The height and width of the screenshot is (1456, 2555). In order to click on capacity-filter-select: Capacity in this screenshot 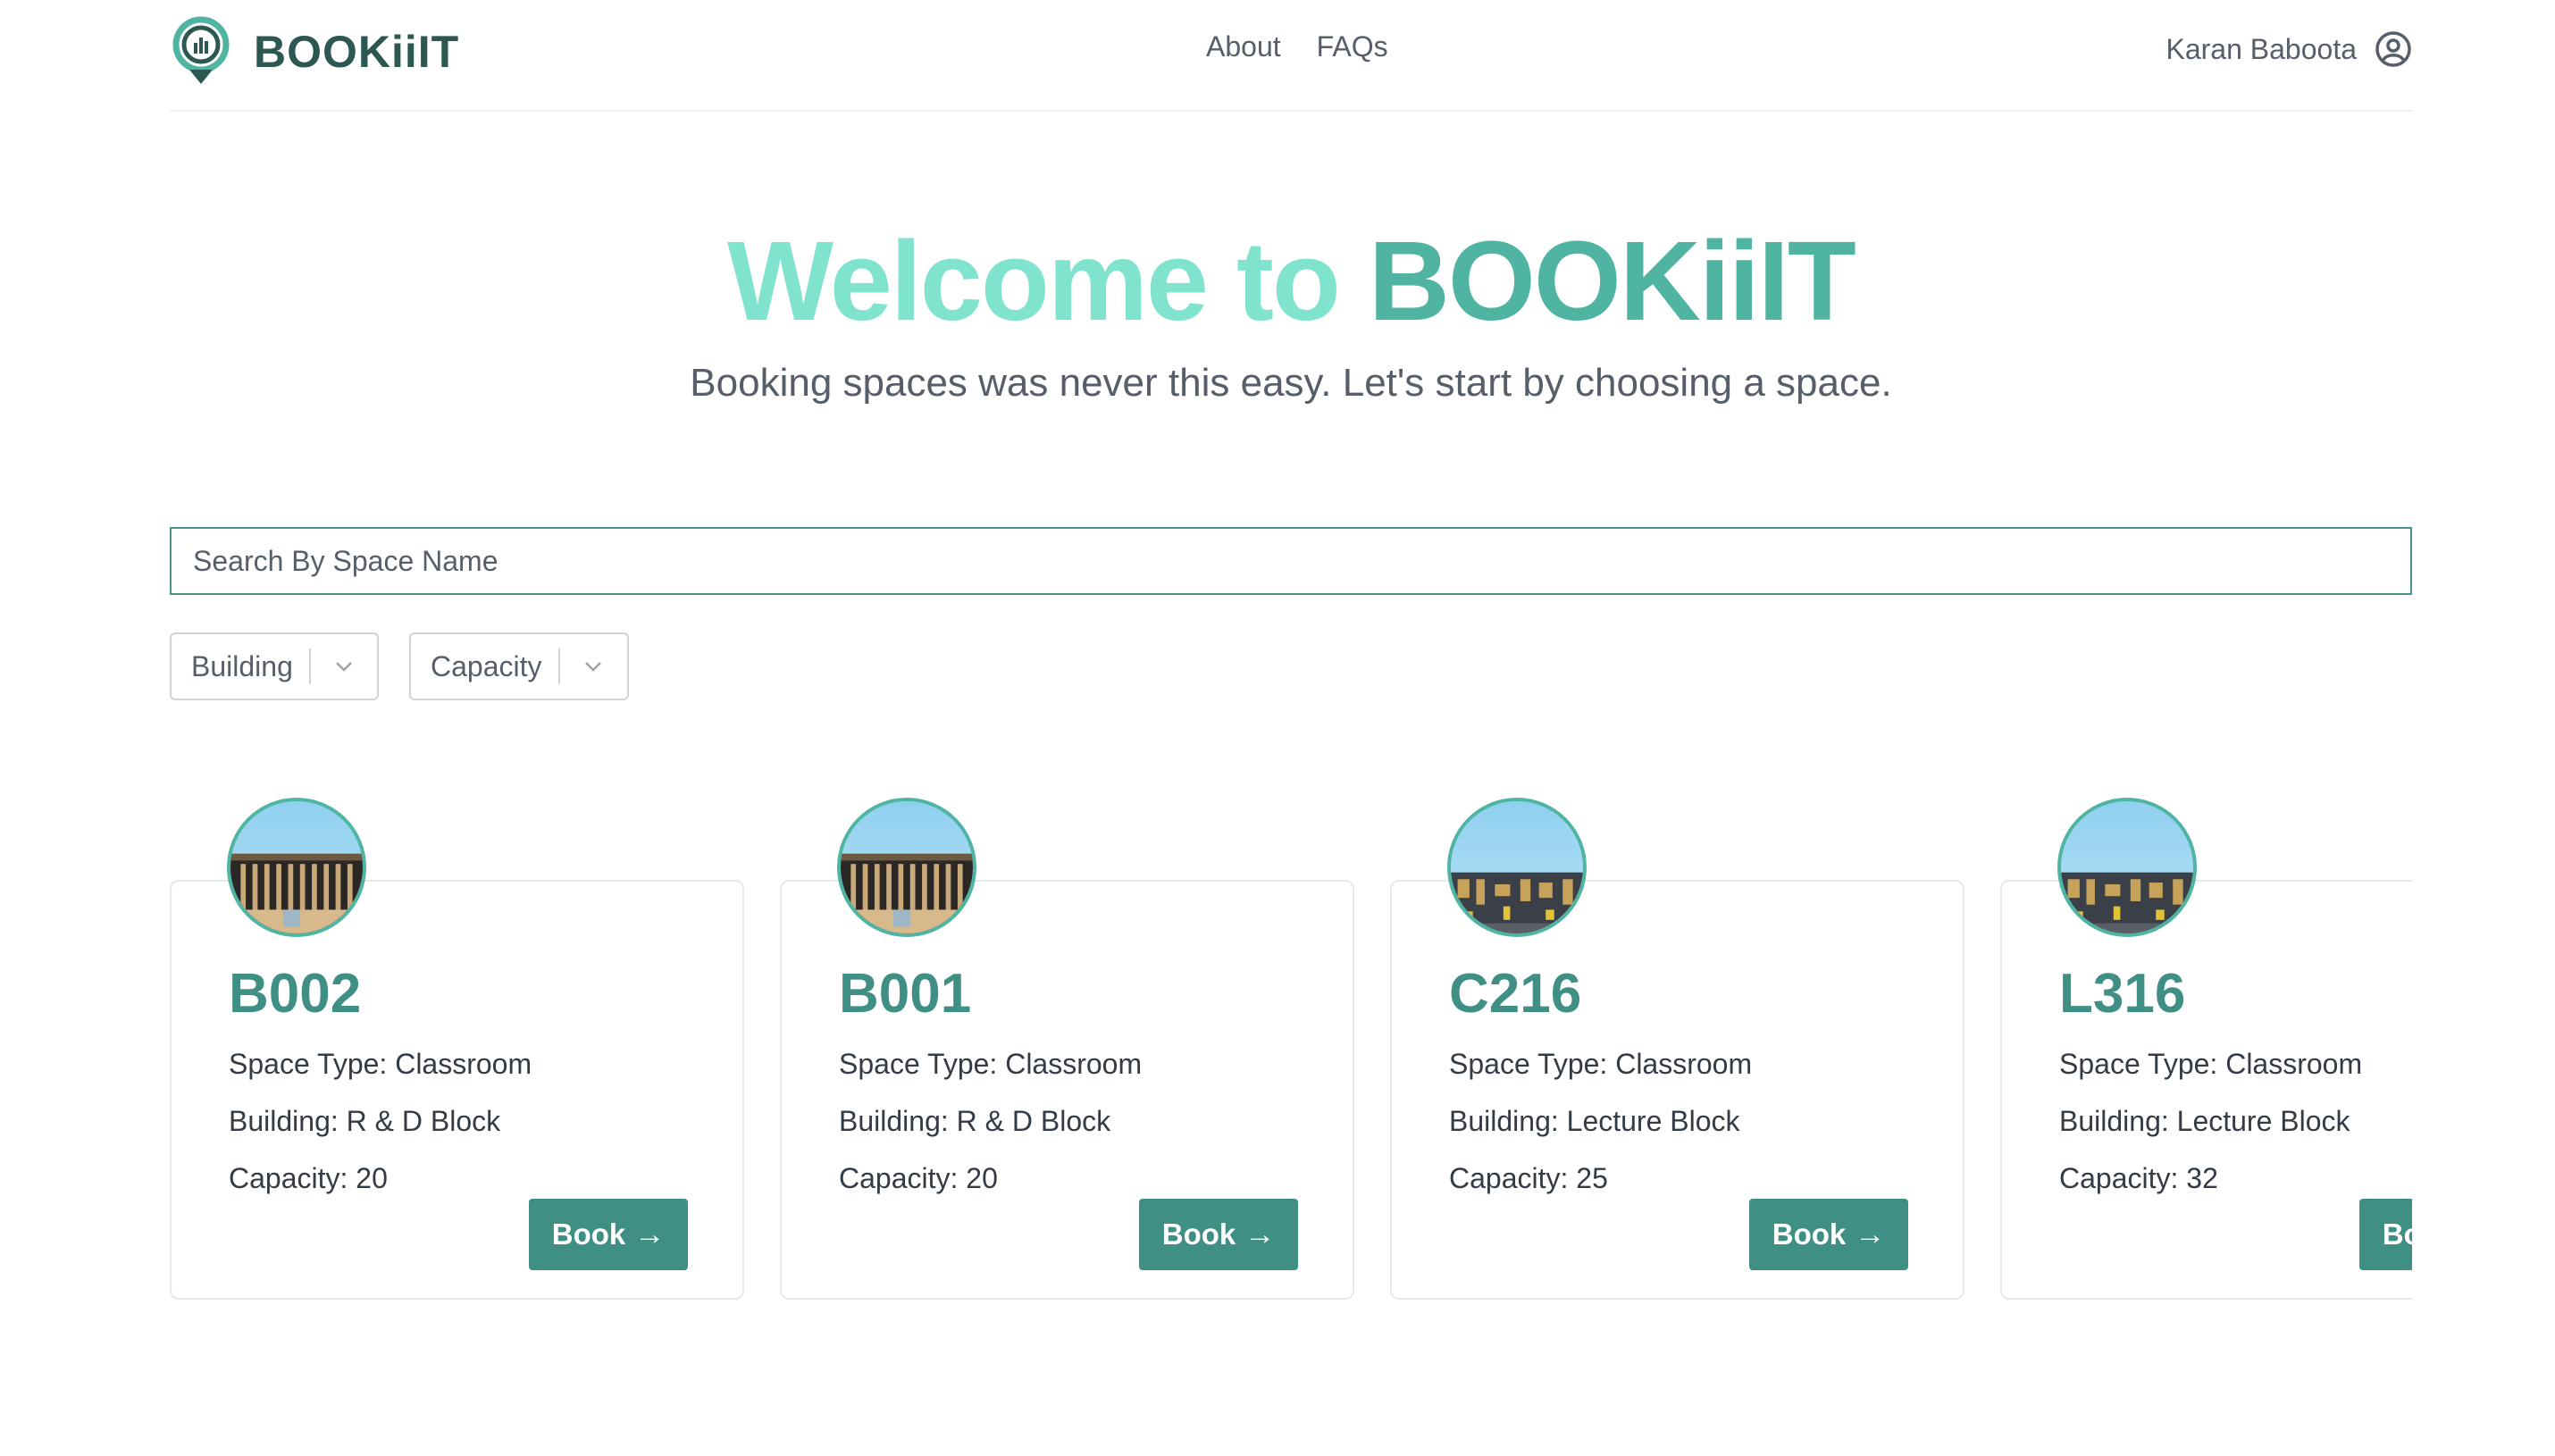, I will do `click(519, 666)`.